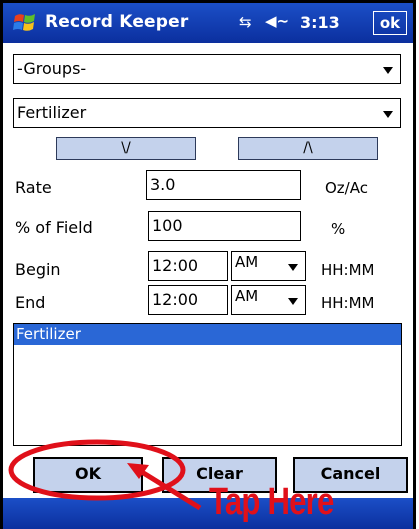 The image size is (419, 529). I want to click on list-item: Fertilizer, so click(207, 334).